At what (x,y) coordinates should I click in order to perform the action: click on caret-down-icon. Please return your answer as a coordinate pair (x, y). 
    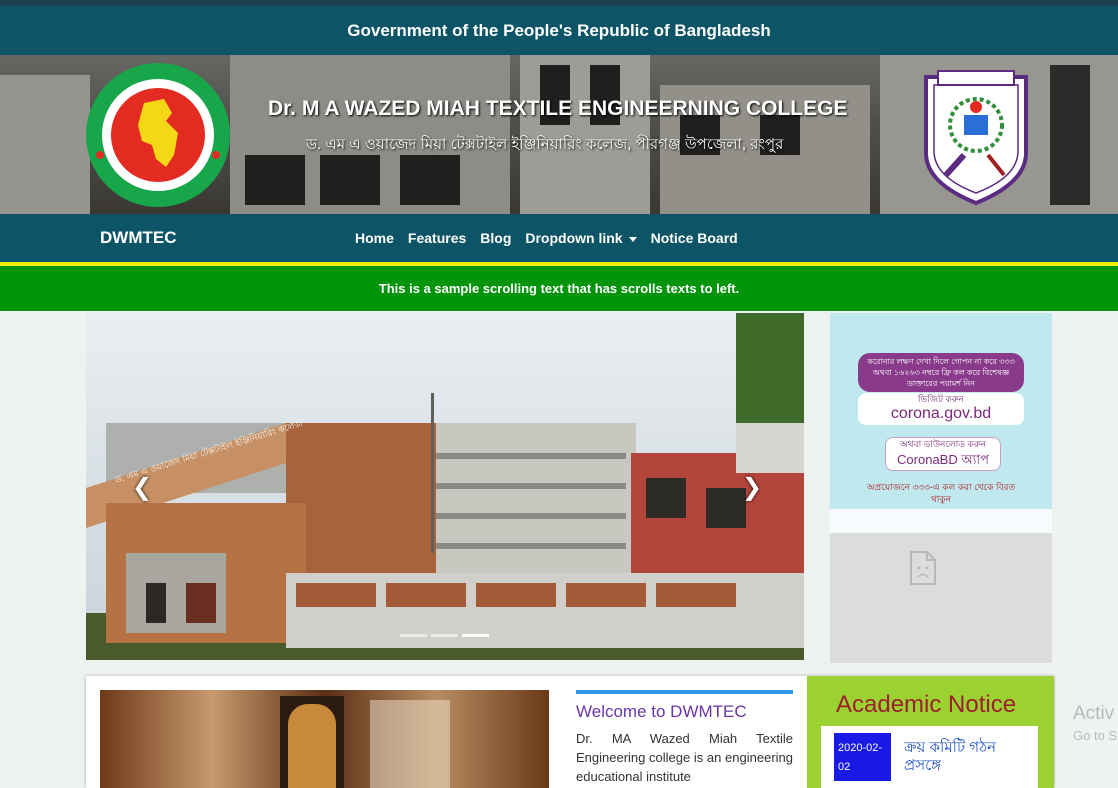
    Looking at the image, I should click on (632, 239).